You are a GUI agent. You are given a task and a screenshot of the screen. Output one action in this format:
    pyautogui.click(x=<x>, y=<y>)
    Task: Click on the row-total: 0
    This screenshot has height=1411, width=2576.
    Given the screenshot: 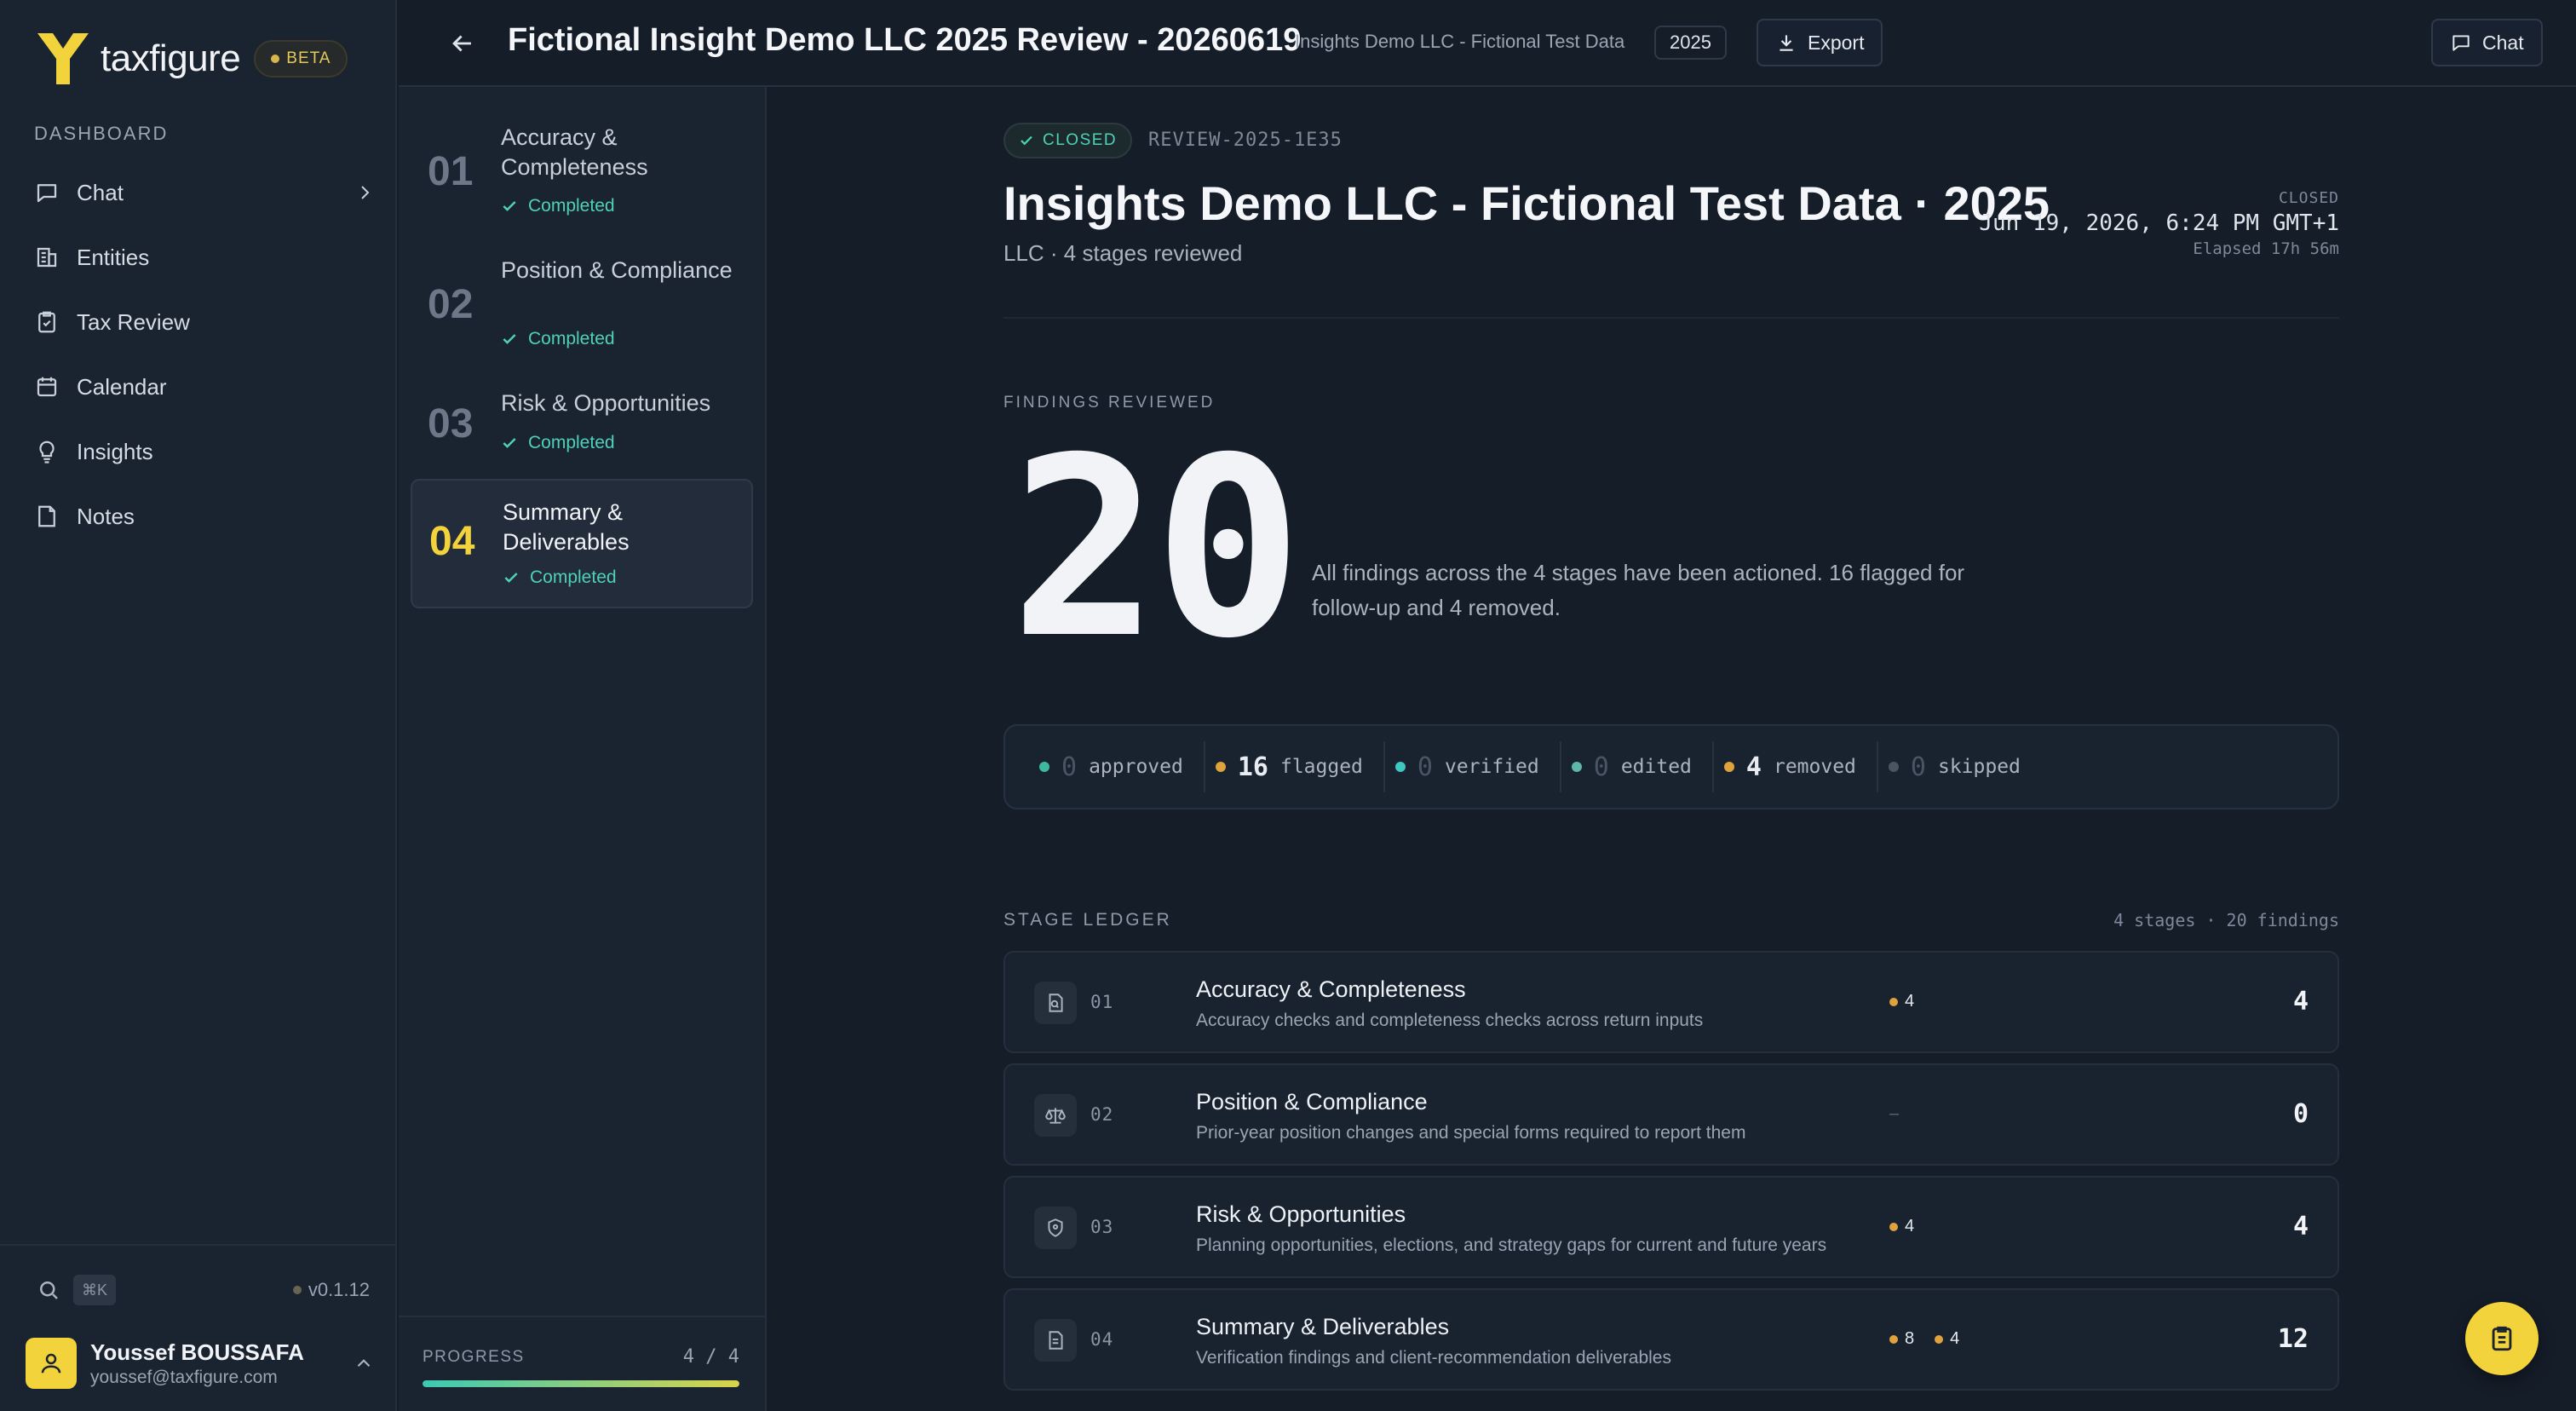 What is the action you would take?
    pyautogui.click(x=2301, y=1114)
    